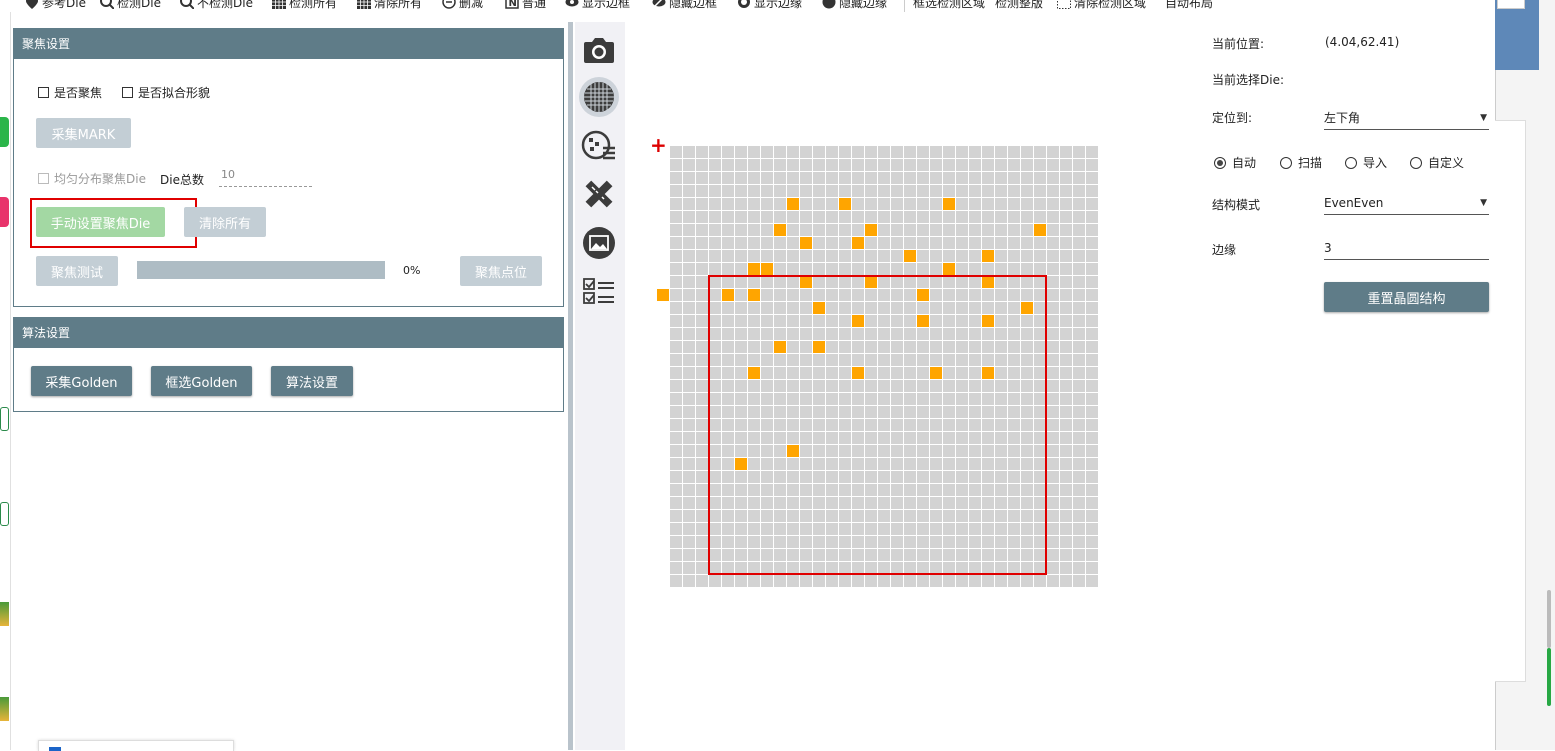  I want to click on checkbox-box, so click(43, 92).